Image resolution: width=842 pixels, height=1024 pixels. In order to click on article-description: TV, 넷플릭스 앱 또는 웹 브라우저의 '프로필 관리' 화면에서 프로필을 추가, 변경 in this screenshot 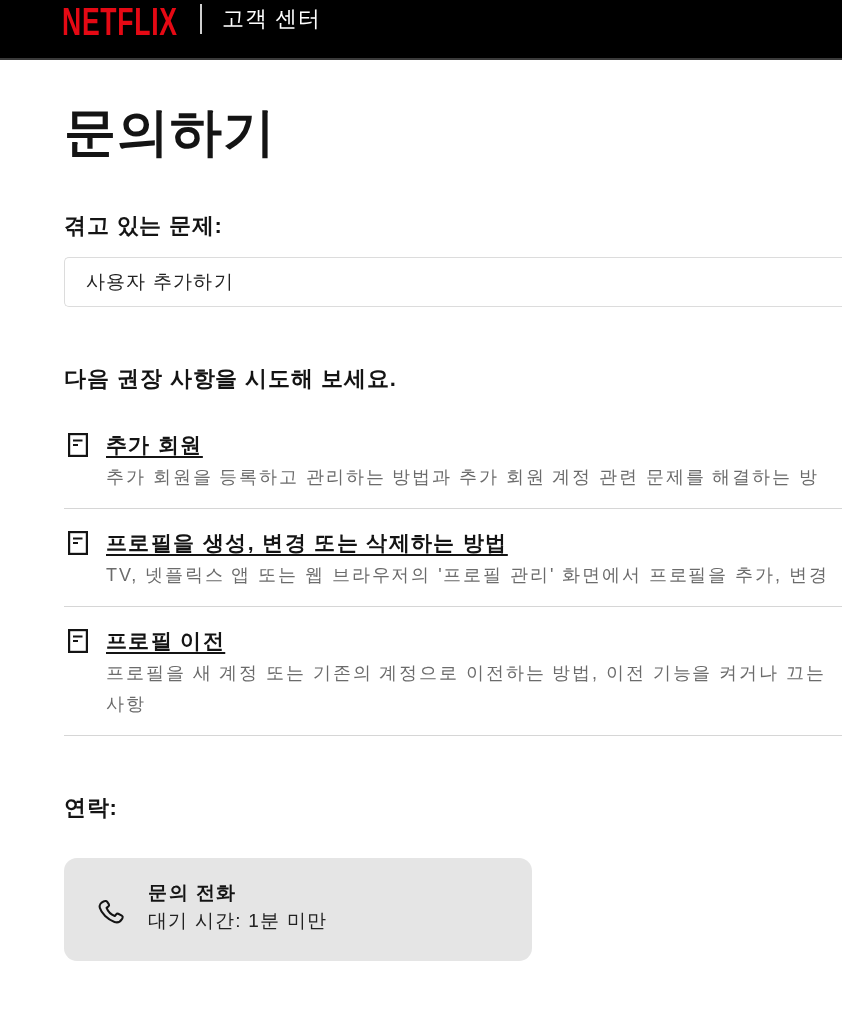, I will do `click(467, 575)`.